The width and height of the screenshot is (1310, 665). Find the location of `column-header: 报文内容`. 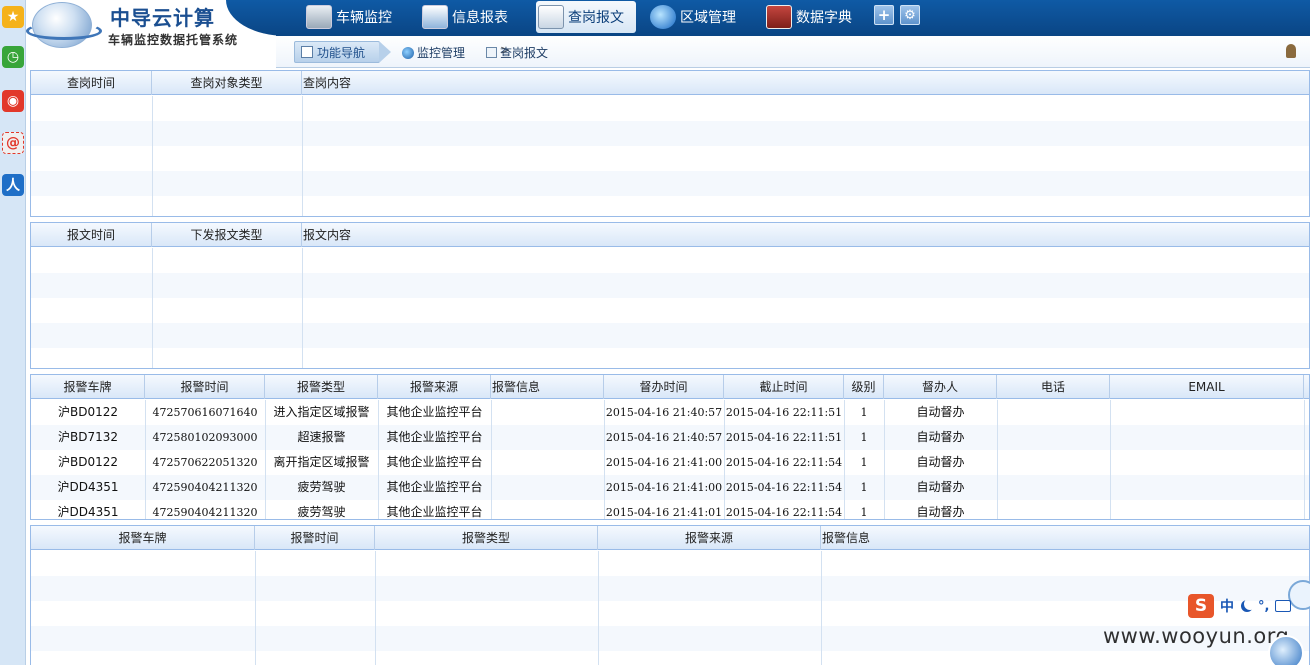

column-header: 报文内容 is located at coordinates (805, 235).